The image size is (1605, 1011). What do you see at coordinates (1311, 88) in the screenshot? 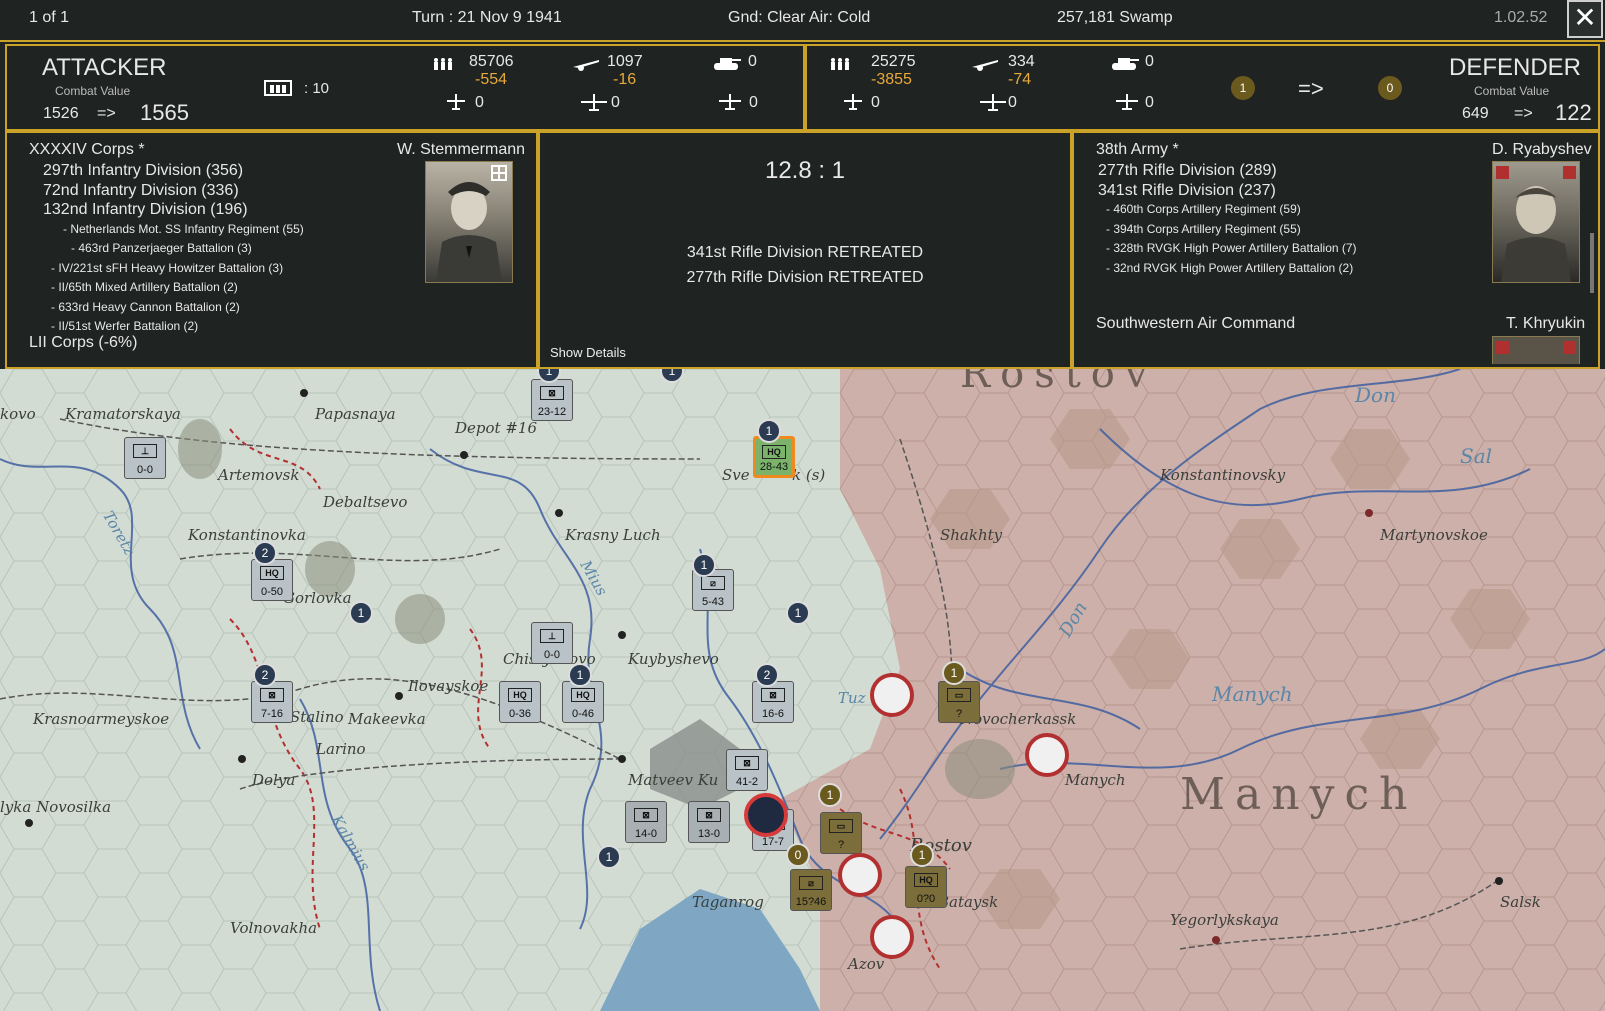
I see `morale-arrow: =>` at bounding box center [1311, 88].